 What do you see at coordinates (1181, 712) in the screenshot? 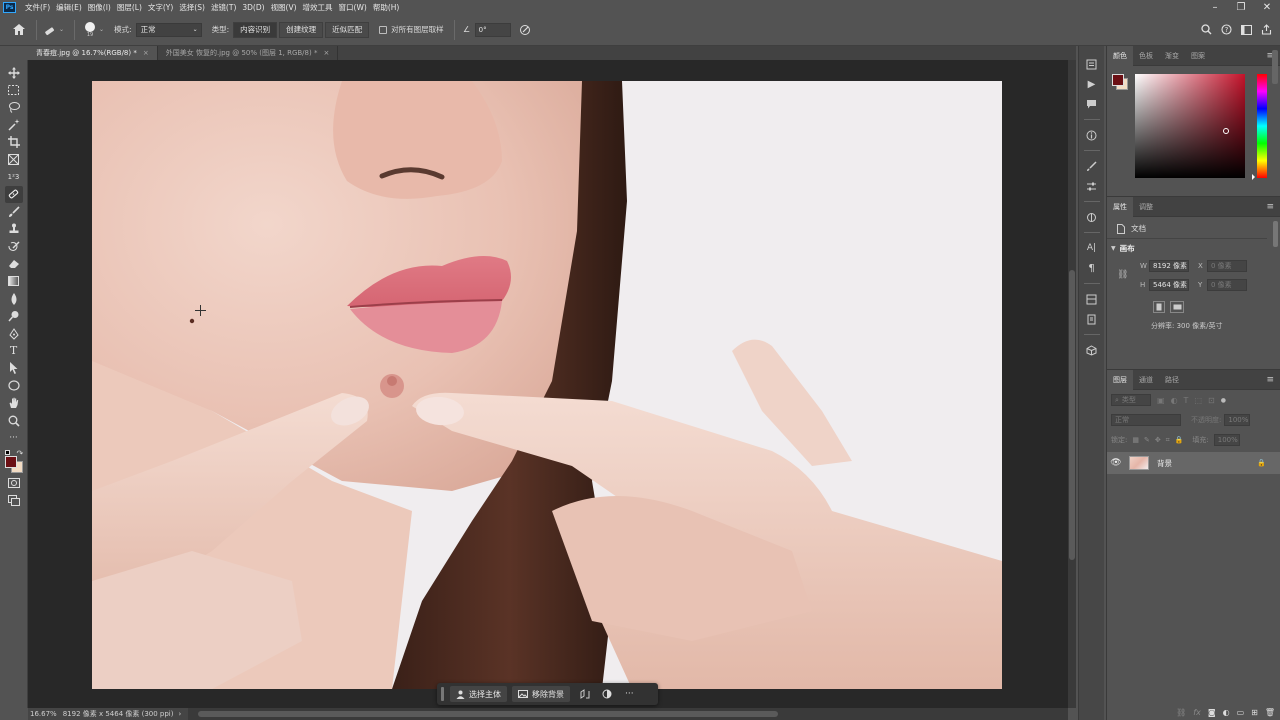
I see `link-layers-icon: ⛓` at bounding box center [1181, 712].